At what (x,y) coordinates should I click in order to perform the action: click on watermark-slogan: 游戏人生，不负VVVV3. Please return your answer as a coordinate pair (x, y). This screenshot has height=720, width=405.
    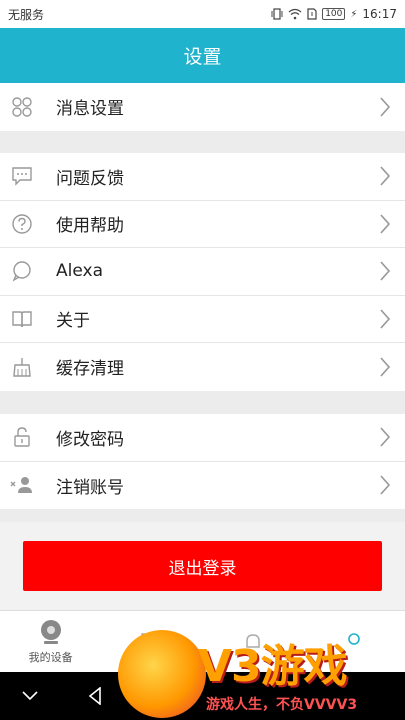
    Looking at the image, I should click on (282, 705).